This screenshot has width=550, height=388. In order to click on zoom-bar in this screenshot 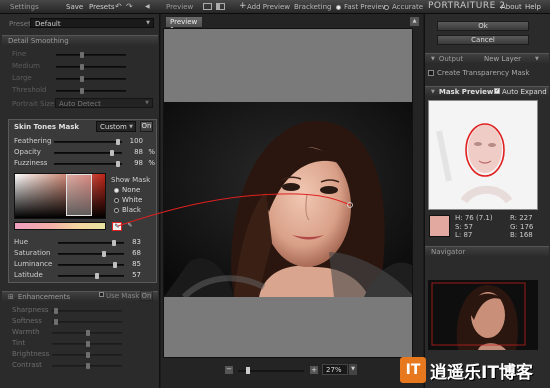, I will do `click(292, 375)`.